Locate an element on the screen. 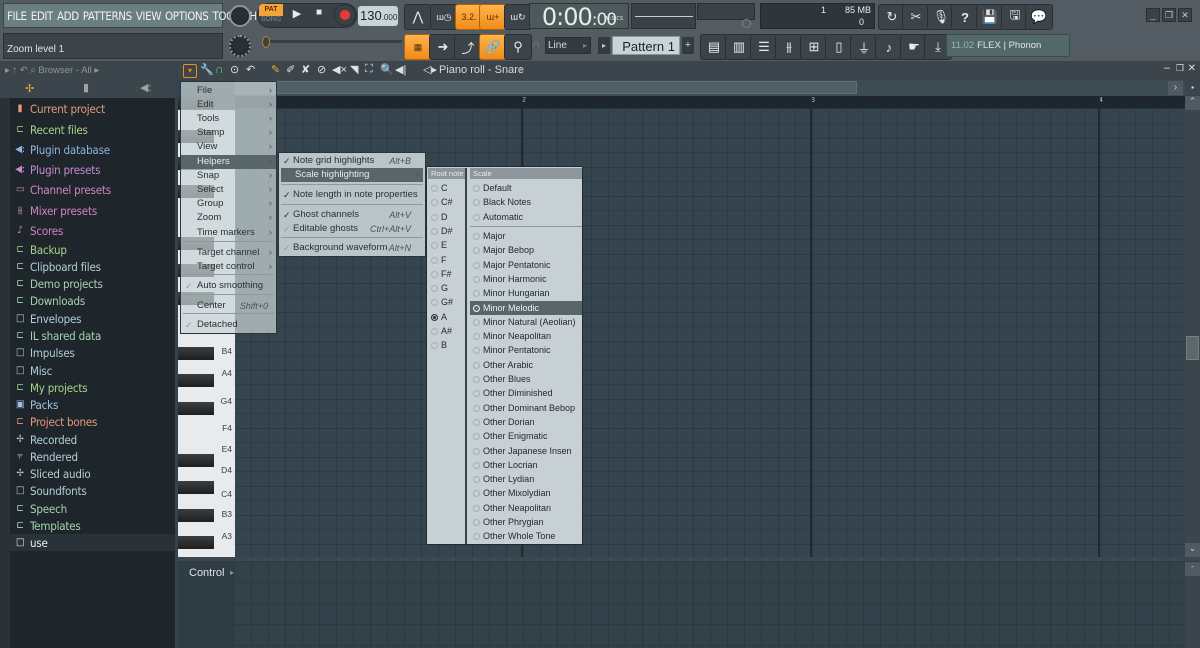  scale-option: Major Bebop is located at coordinates (526, 250).